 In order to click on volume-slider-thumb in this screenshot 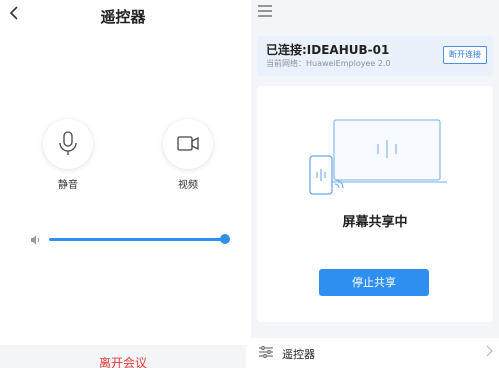, I will do `click(225, 239)`.